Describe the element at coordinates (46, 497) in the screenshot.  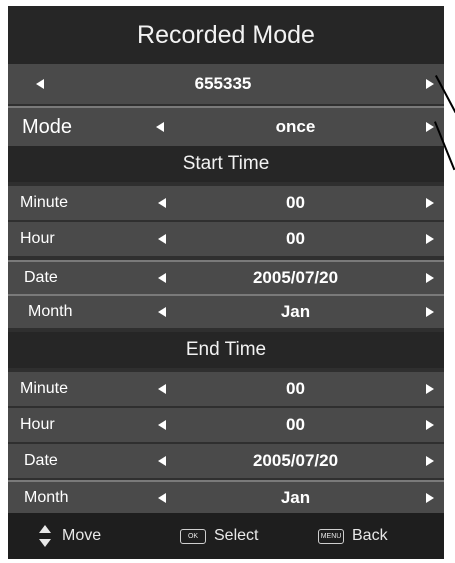
I see `end-month-label: Month` at that location.